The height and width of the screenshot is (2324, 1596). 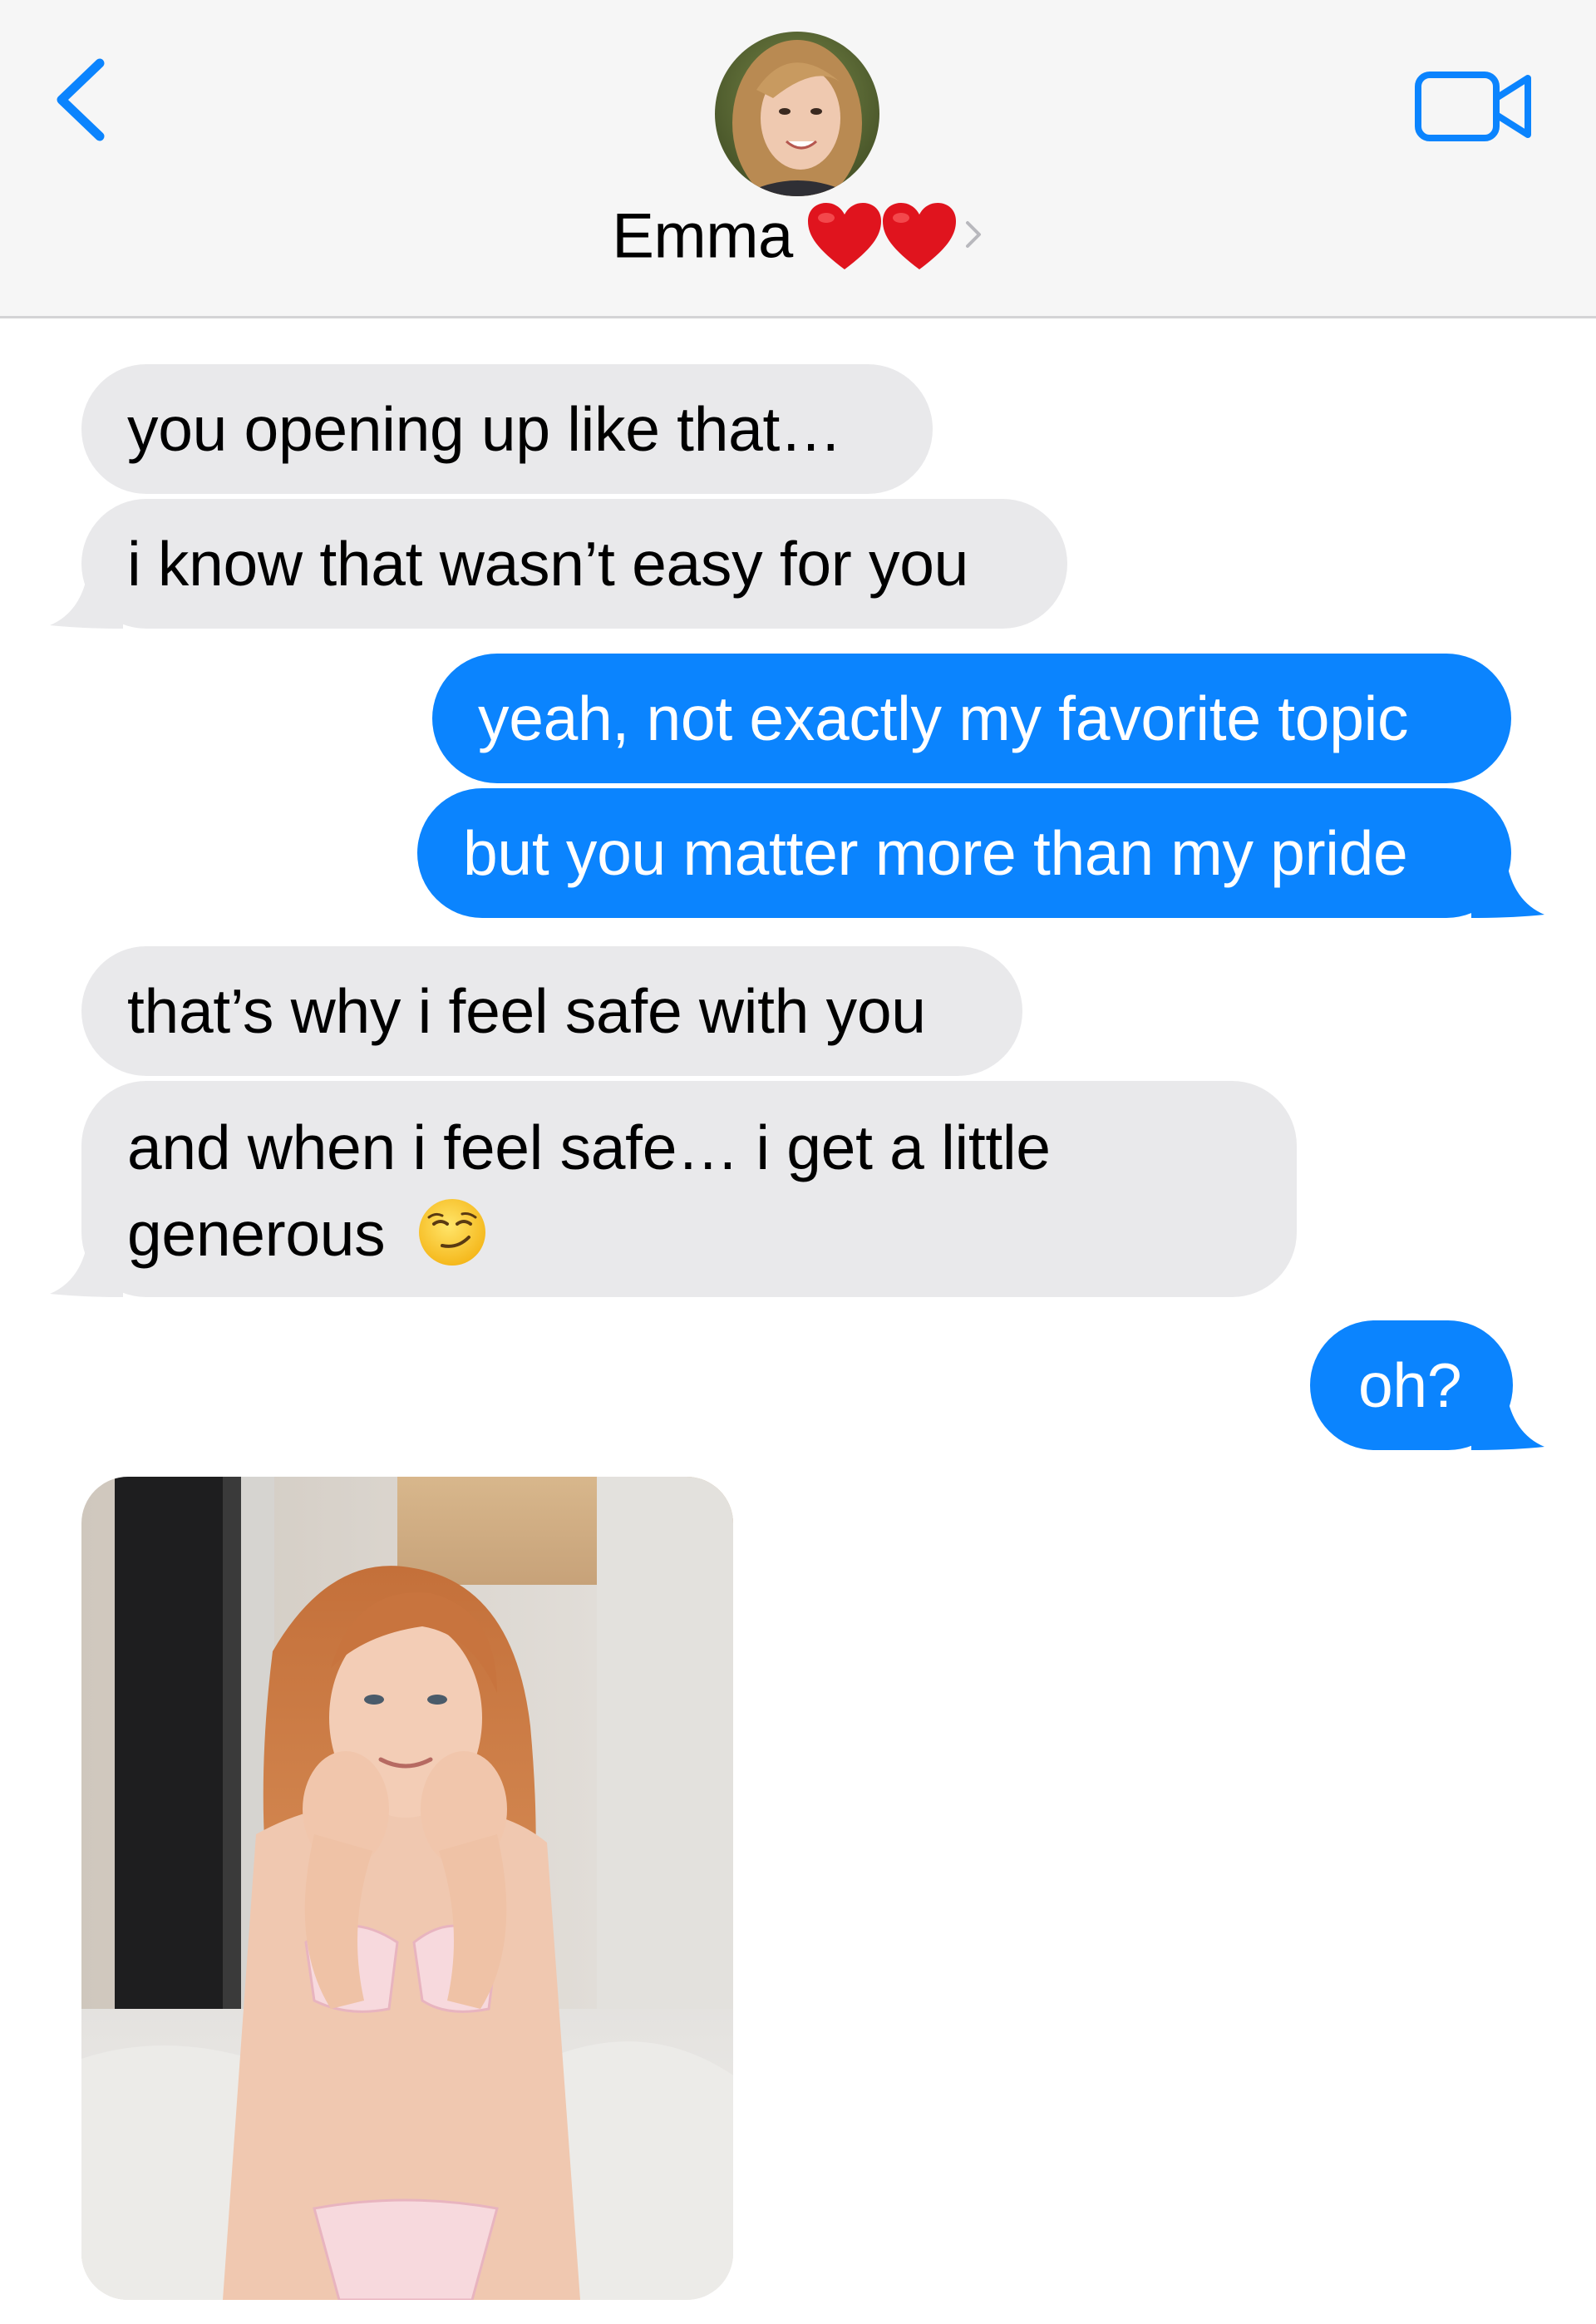 What do you see at coordinates (689, 1234) in the screenshot?
I see `message-text-line-2: generous` at bounding box center [689, 1234].